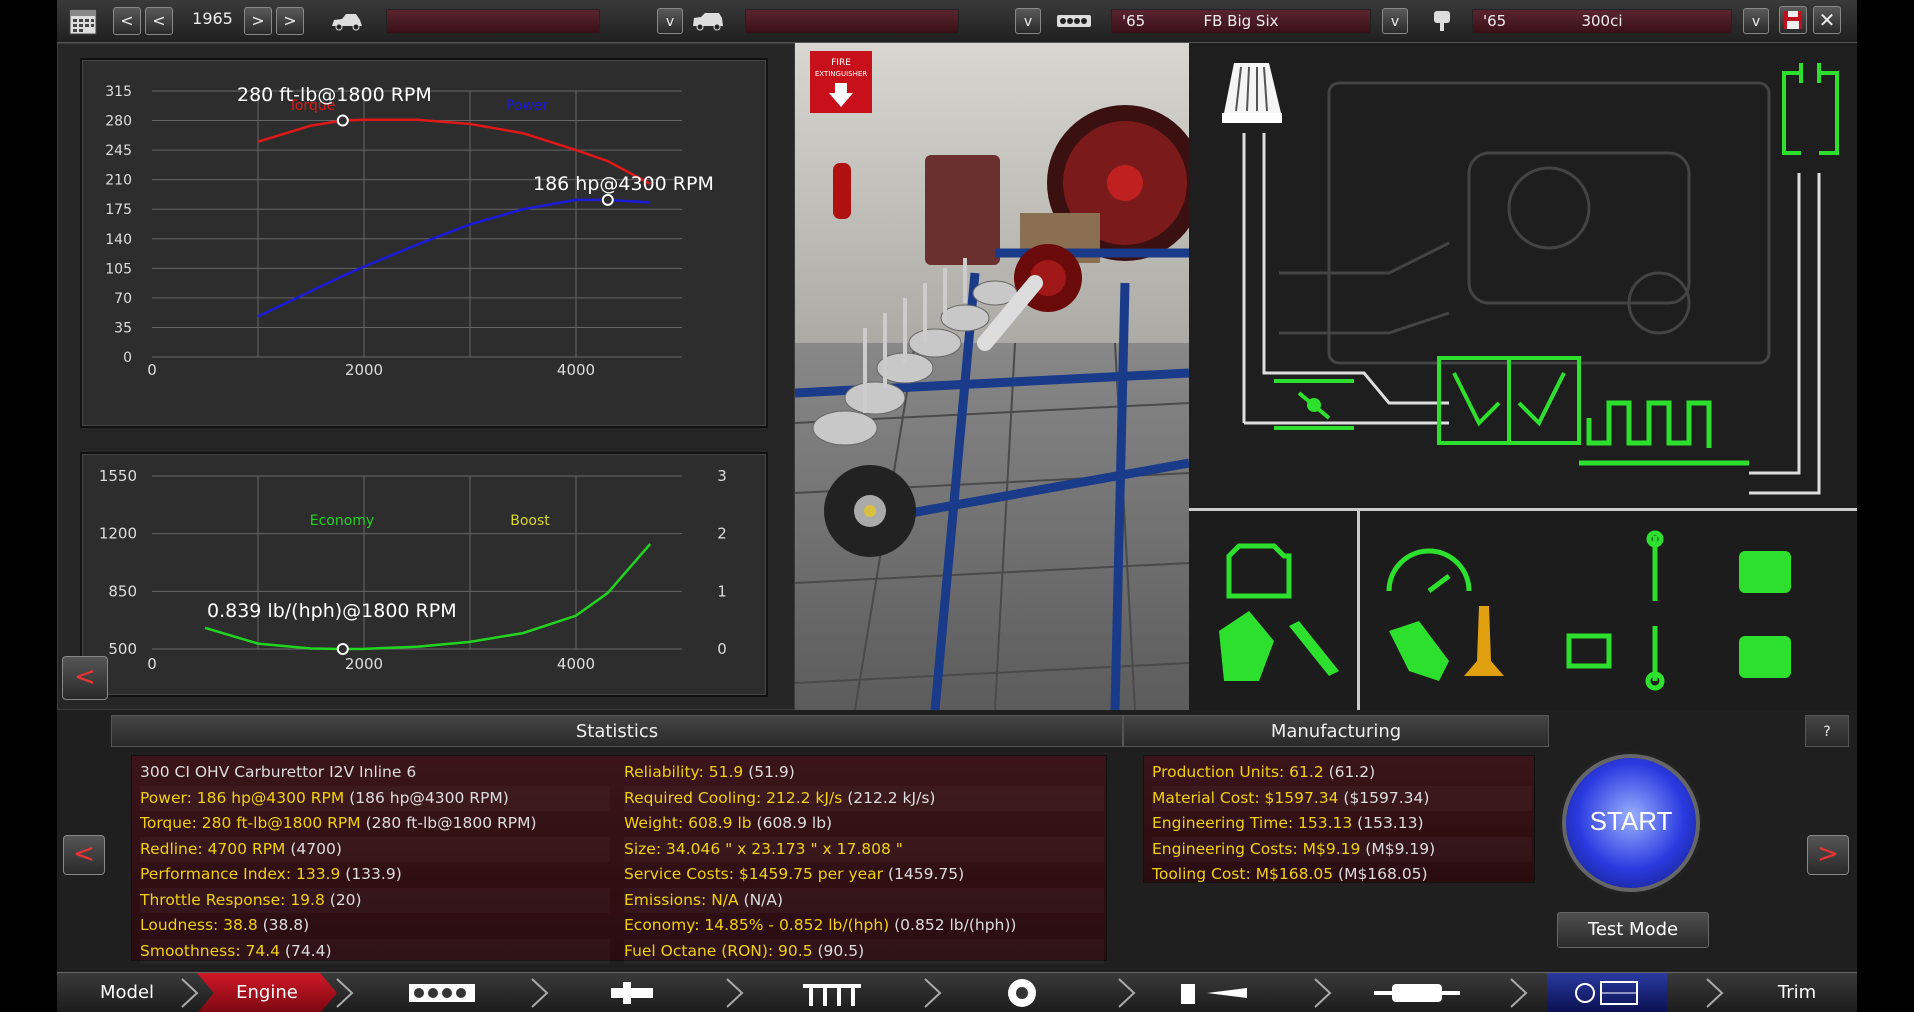 The width and height of the screenshot is (1914, 1012). What do you see at coordinates (617, 731) in the screenshot?
I see `statistics-header: Statistics` at bounding box center [617, 731].